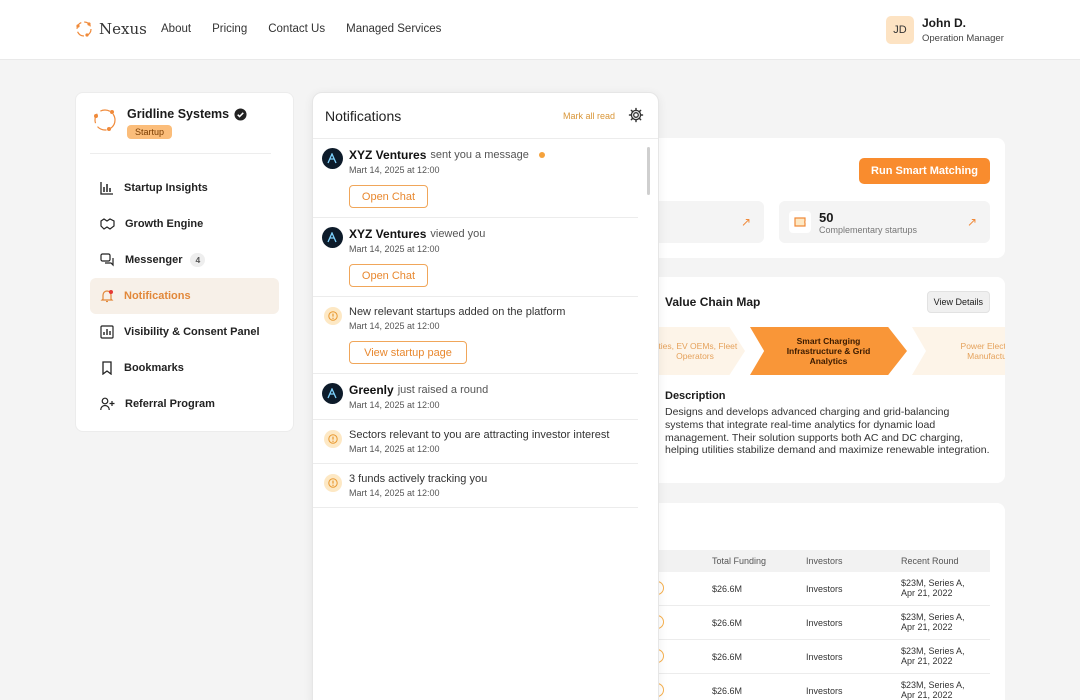 The height and width of the screenshot is (700, 1080). I want to click on nav-managed-services: Managed Services, so click(393, 29).